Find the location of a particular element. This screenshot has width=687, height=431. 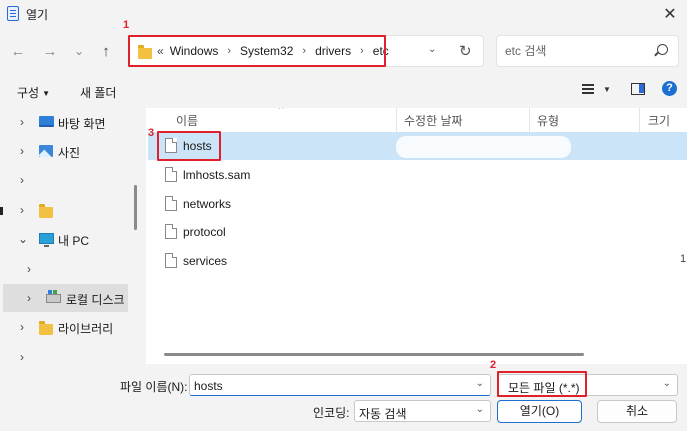

sidebar-item-pictures: › 사진 is located at coordinates (66, 151).